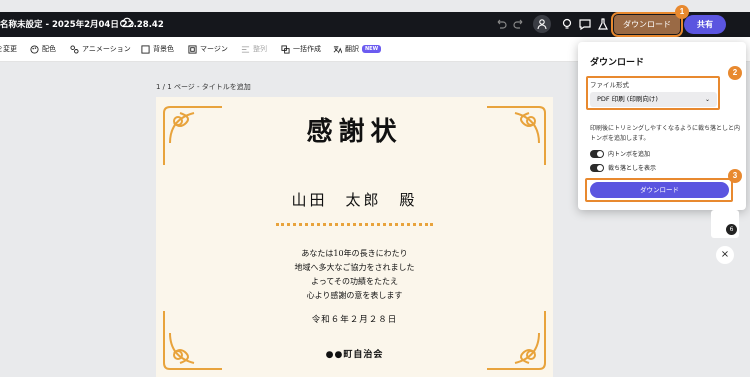  I want to click on panel-heading: ダウンロード, so click(617, 63).